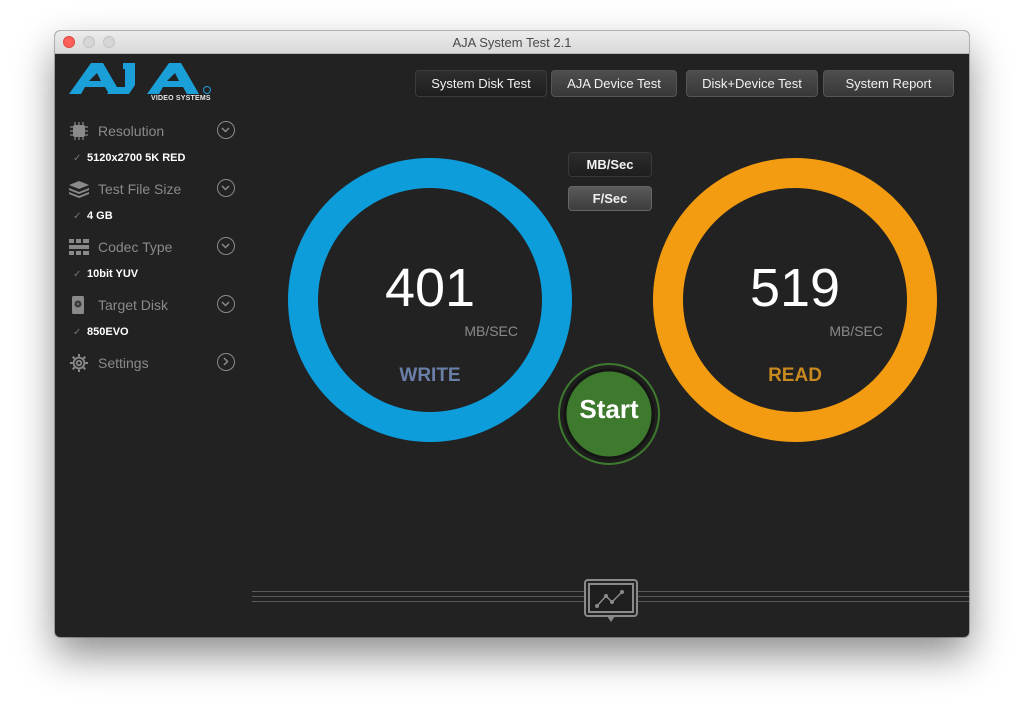  Describe the element at coordinates (123, 363) in the screenshot. I see `sidebar-item-label: Settings` at that location.